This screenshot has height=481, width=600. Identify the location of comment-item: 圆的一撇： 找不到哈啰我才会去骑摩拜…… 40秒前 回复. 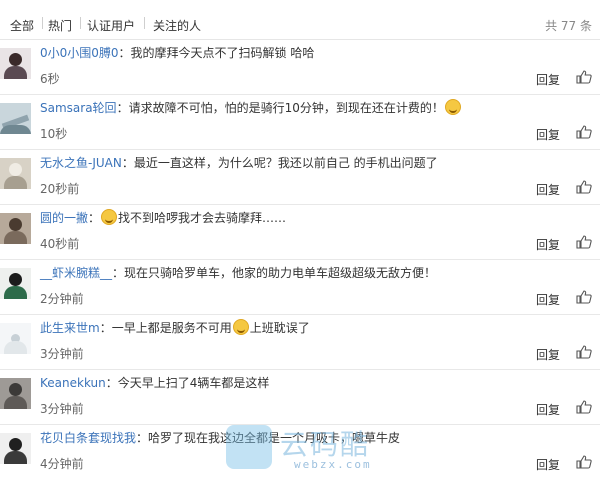
(300, 232).